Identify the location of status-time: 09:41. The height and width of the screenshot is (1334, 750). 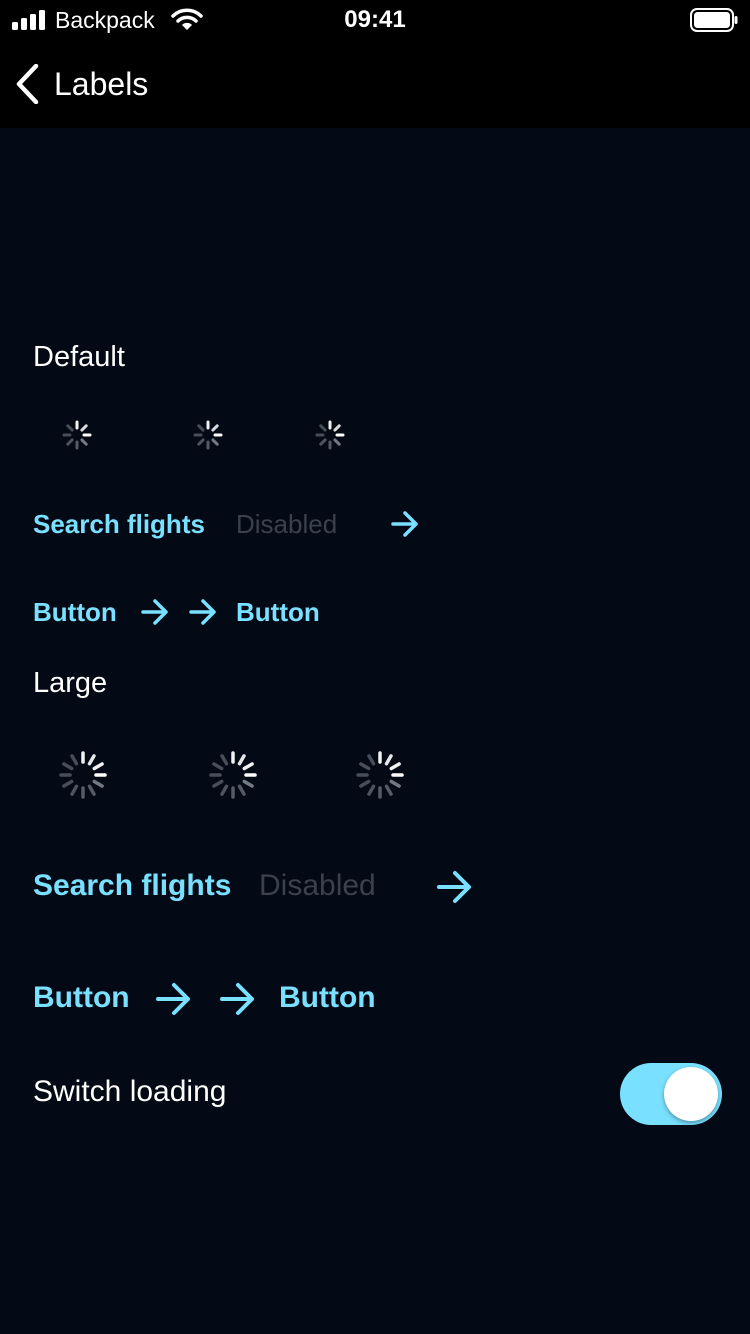
(375, 19).